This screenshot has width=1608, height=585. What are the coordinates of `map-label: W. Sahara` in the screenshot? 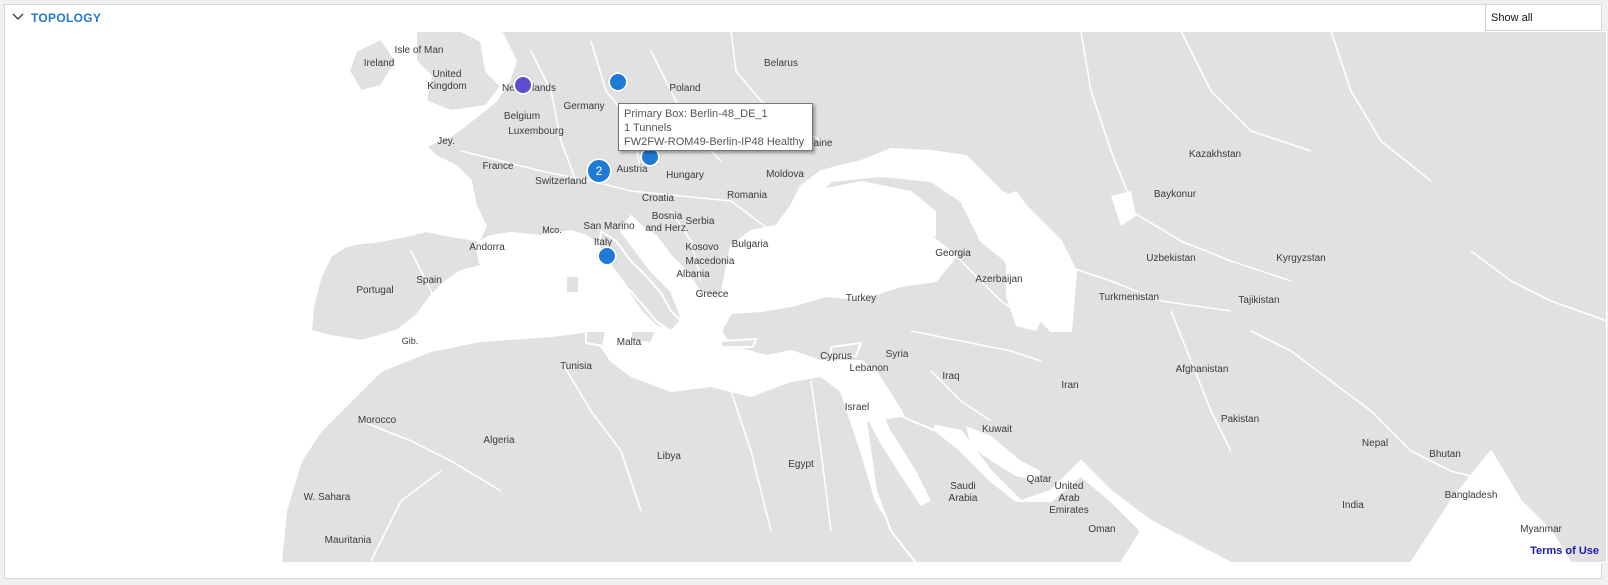 It's located at (327, 497).